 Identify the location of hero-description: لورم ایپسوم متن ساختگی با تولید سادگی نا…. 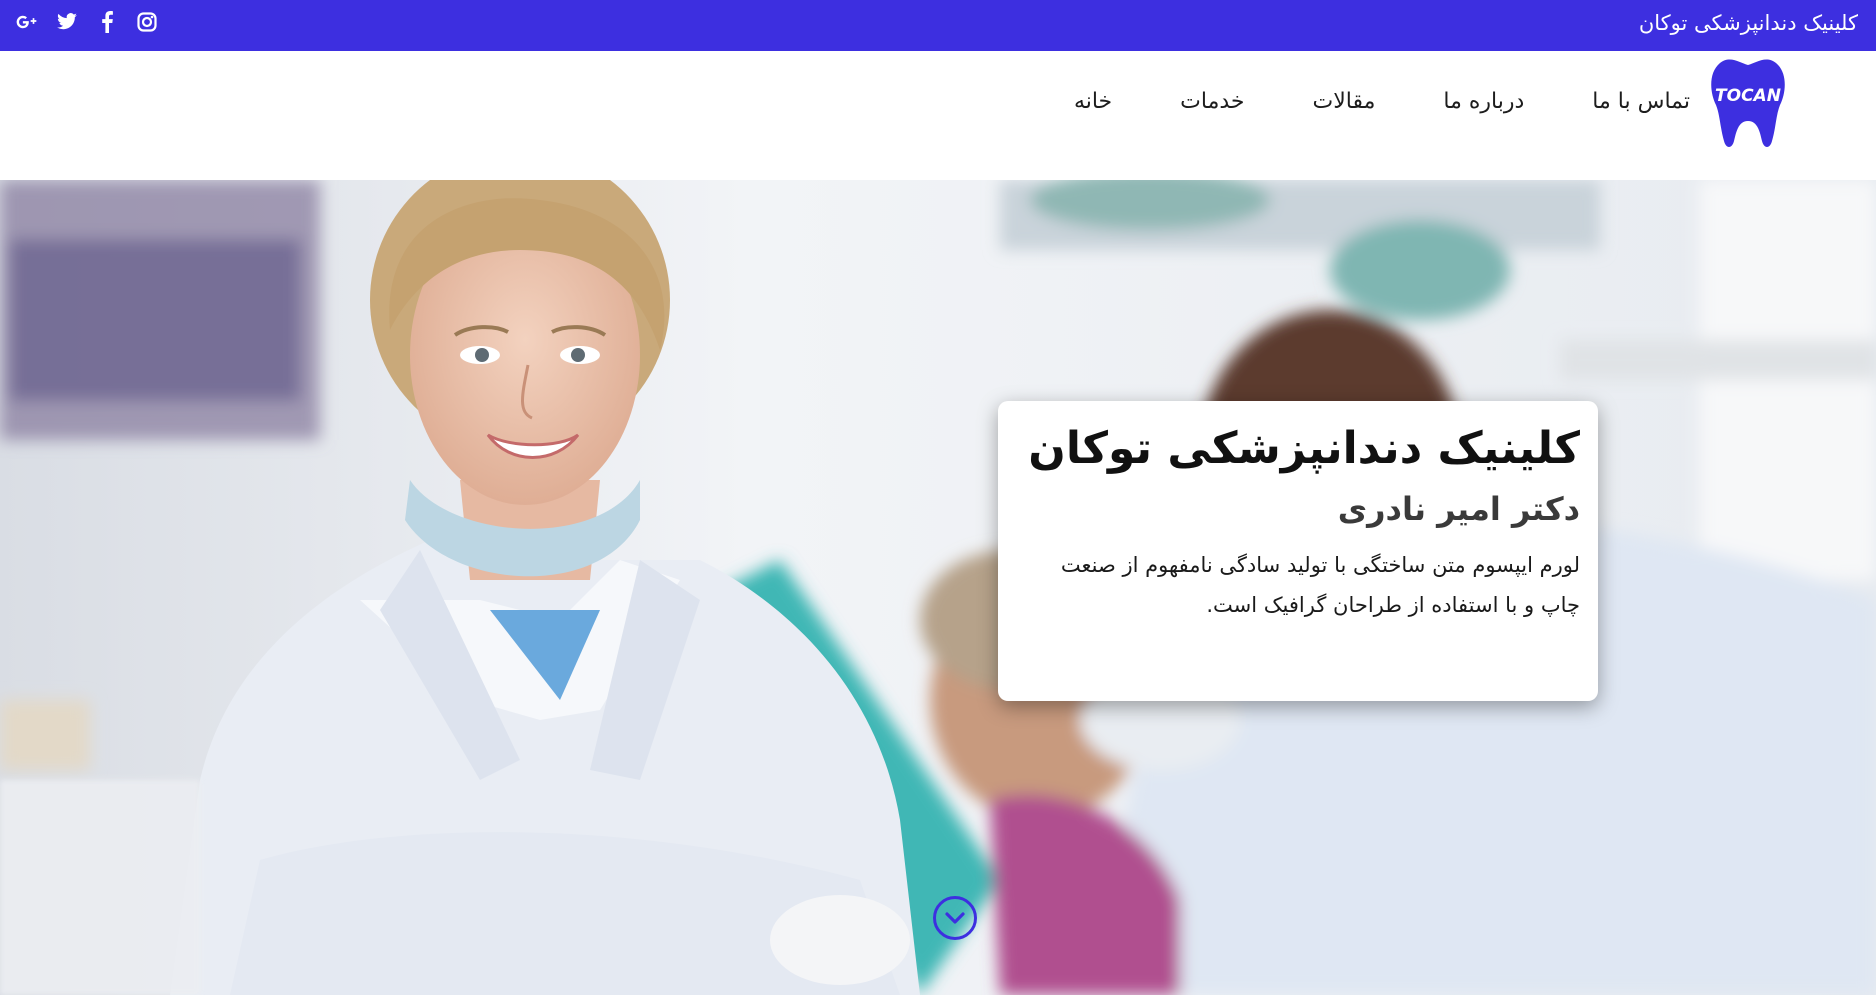
(1320, 585).